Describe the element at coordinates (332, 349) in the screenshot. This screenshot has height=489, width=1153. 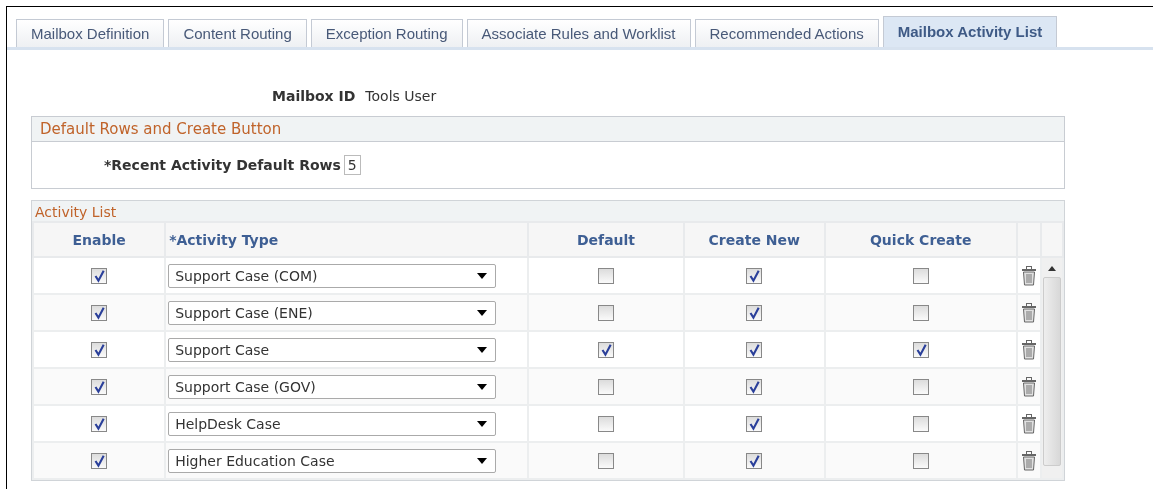
I see `dropdown: Support Case` at that location.